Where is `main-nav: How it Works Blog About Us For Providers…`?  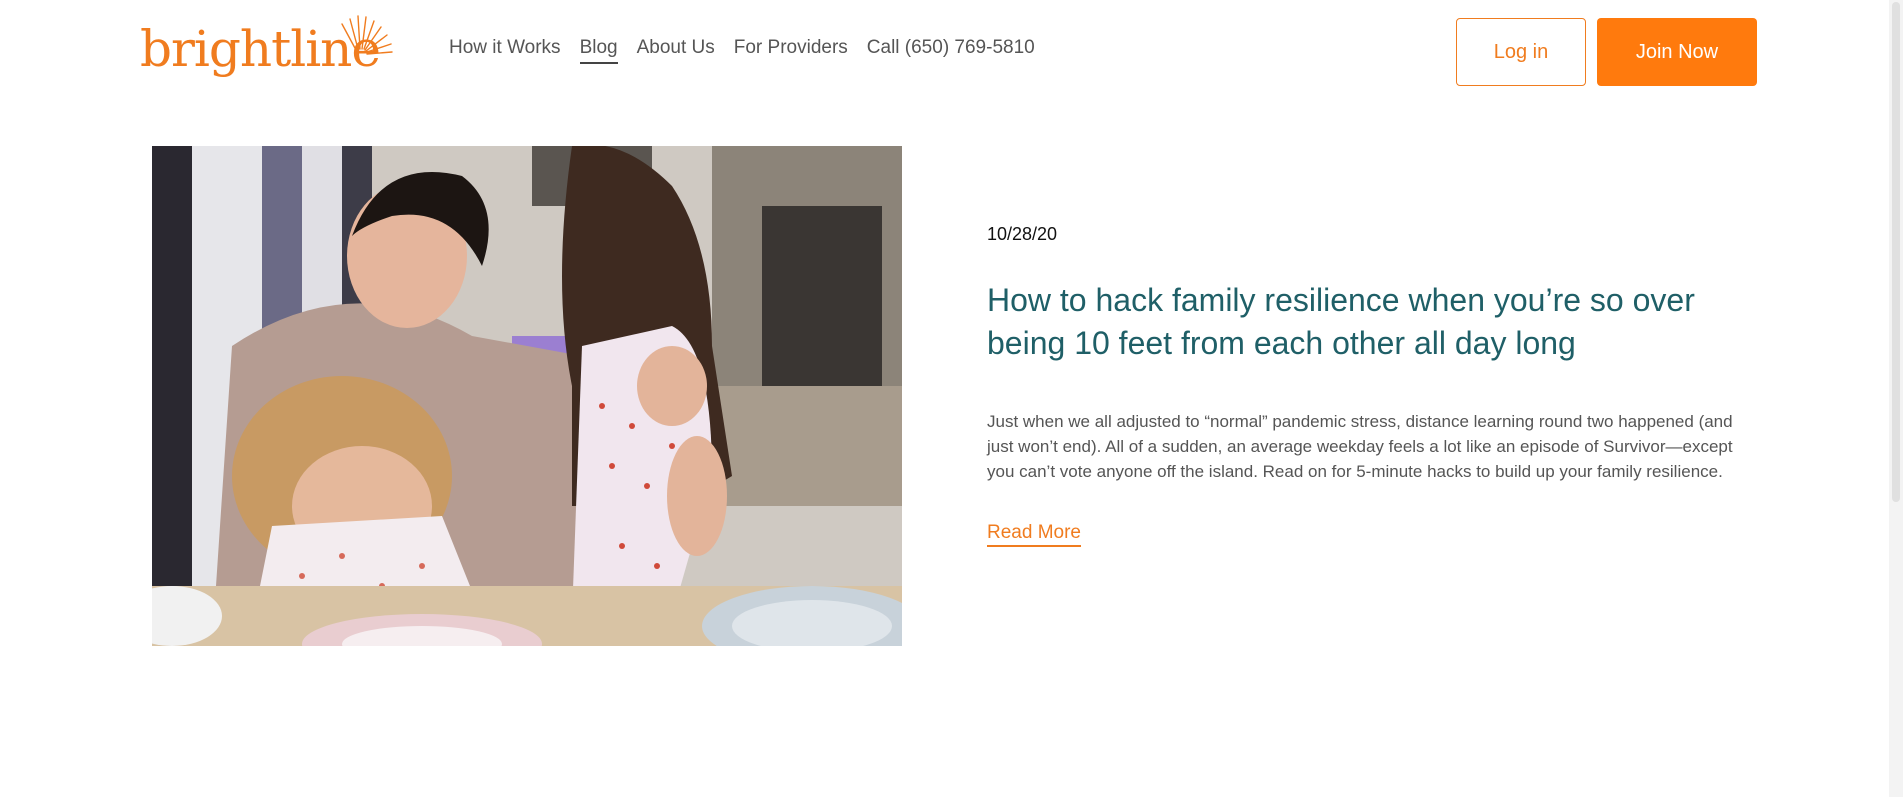 main-nav: How it Works Blog About Us For Providers… is located at coordinates (742, 50).